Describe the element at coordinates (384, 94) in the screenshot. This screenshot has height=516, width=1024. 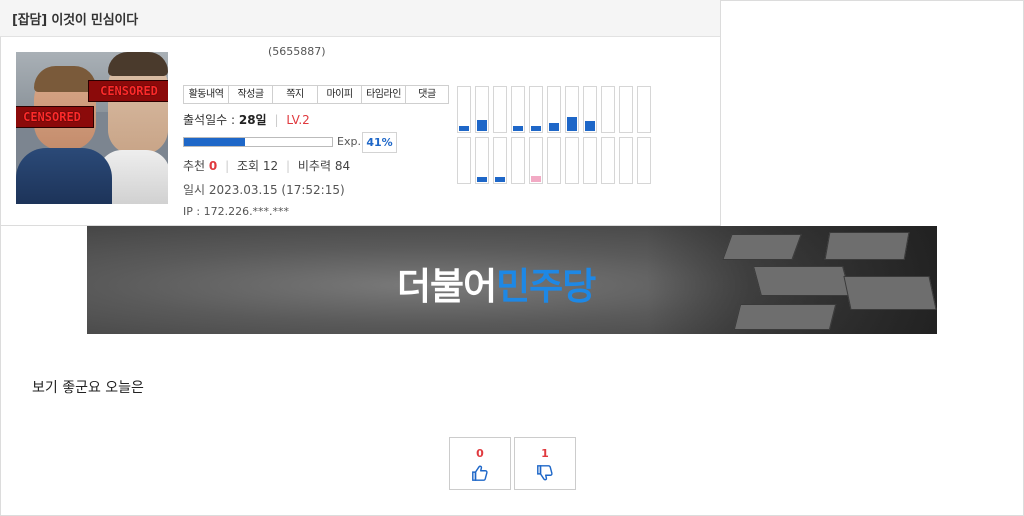
I see `menu-timeline: 타임라인` at that location.